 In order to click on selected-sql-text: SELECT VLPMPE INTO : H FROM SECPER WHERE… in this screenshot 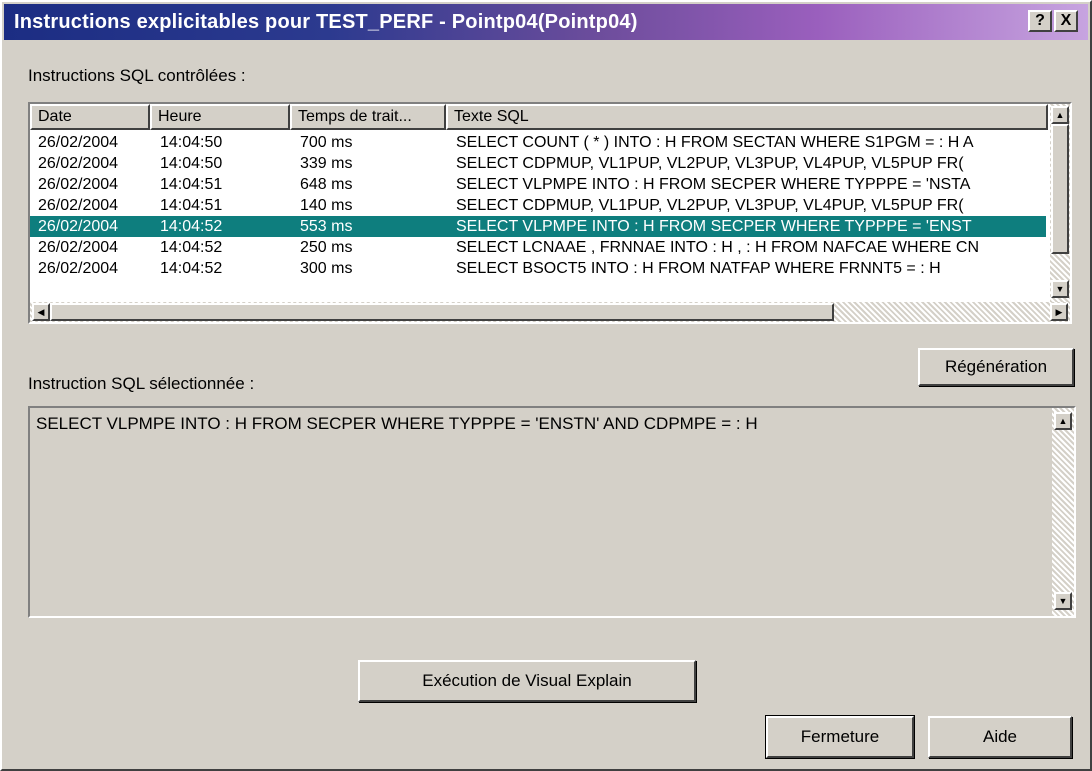, I will do `click(397, 423)`.